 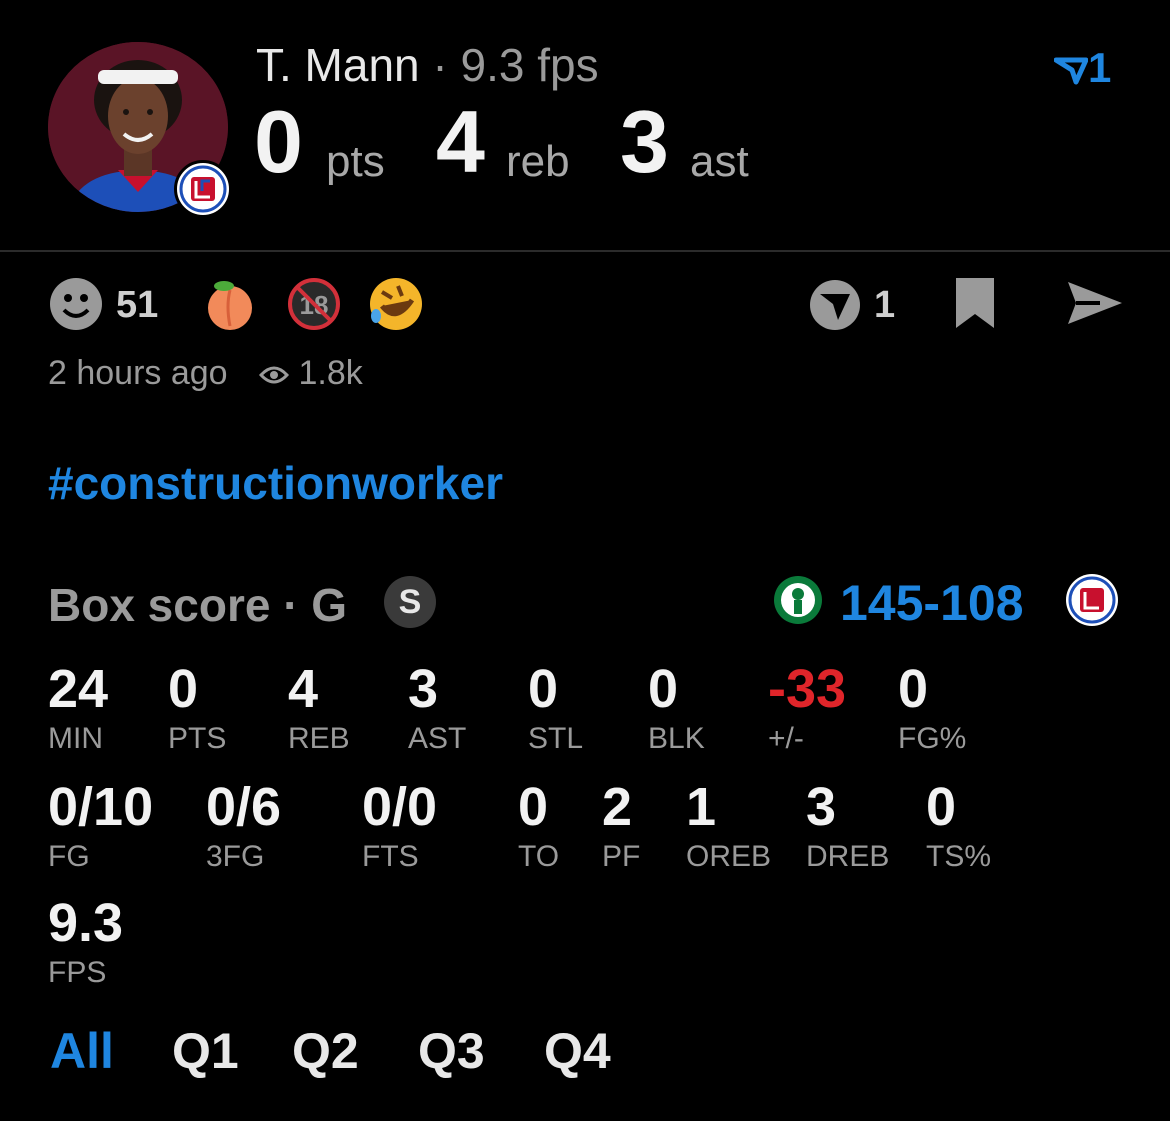 I want to click on rofl-icon, so click(x=396, y=304).